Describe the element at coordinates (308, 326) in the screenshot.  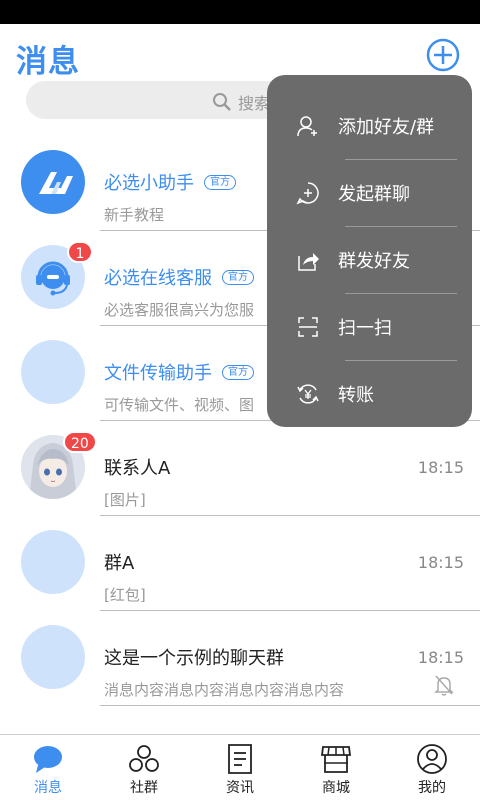
I see `scan-icon` at that location.